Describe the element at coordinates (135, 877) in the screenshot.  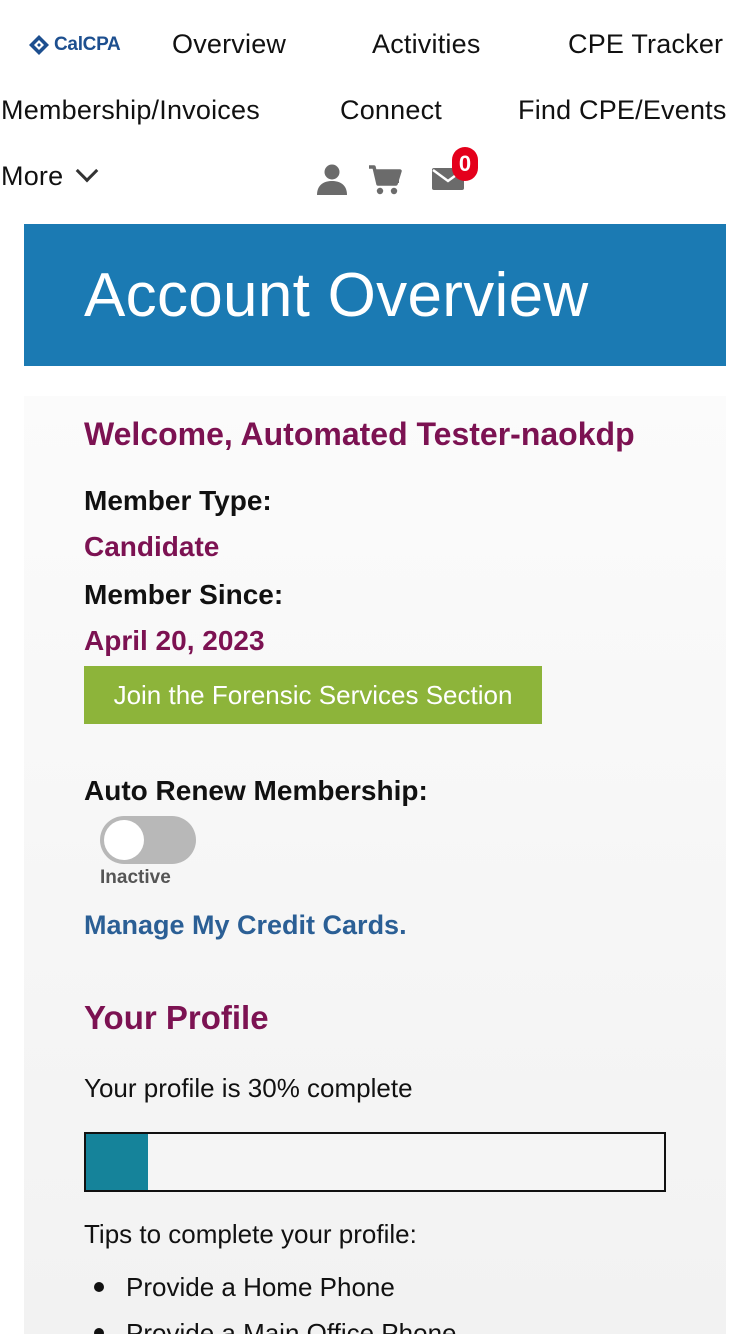
I see `auto-renew-status: Inactive` at that location.